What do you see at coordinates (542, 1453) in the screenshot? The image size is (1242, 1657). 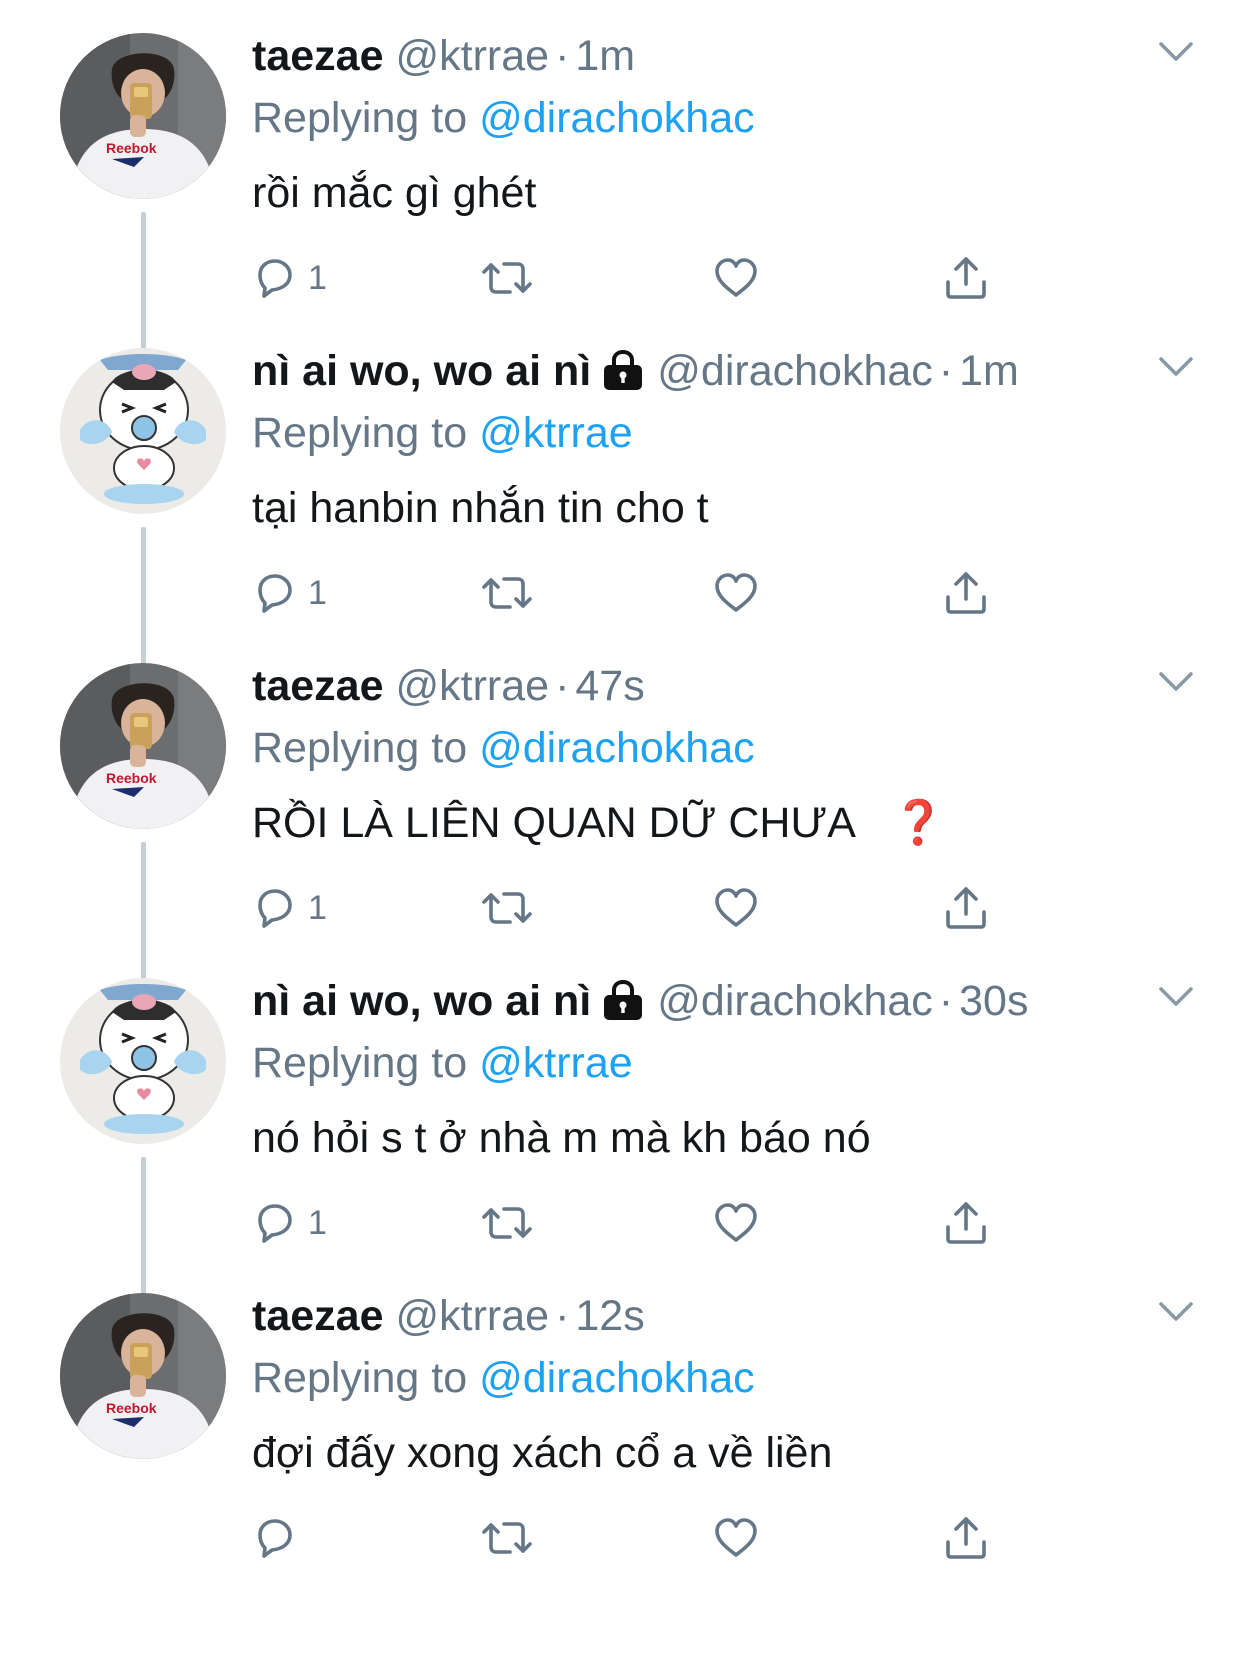 I see `tweet-text: đợi đấy xong xách cổ a về liền` at bounding box center [542, 1453].